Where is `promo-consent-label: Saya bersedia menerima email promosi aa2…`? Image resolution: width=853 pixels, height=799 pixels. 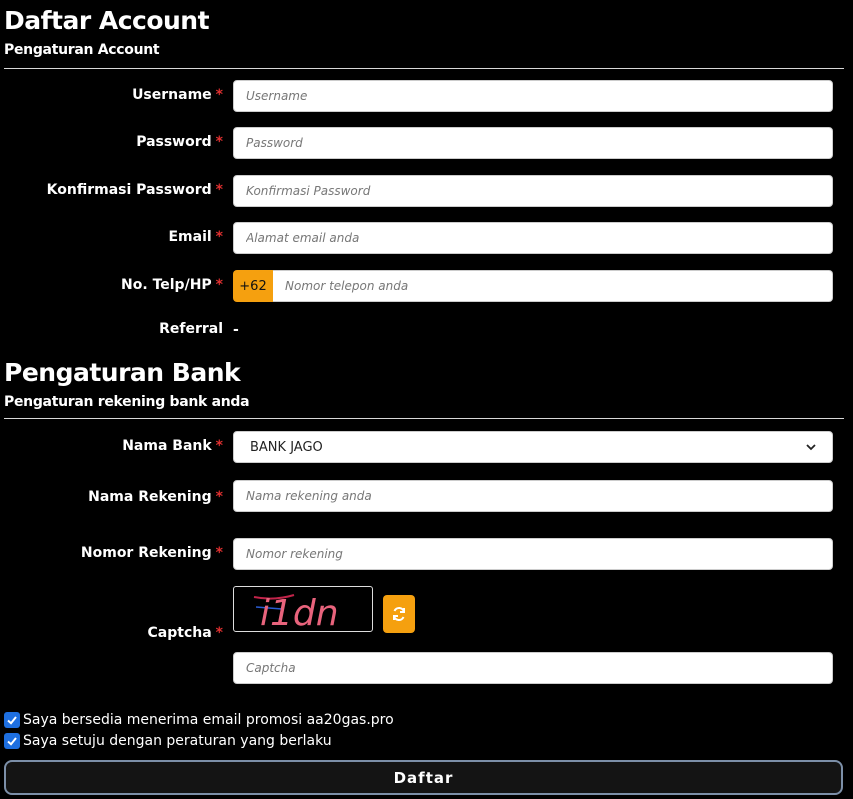 promo-consent-label: Saya bersedia menerima email promosi aa2… is located at coordinates (208, 720).